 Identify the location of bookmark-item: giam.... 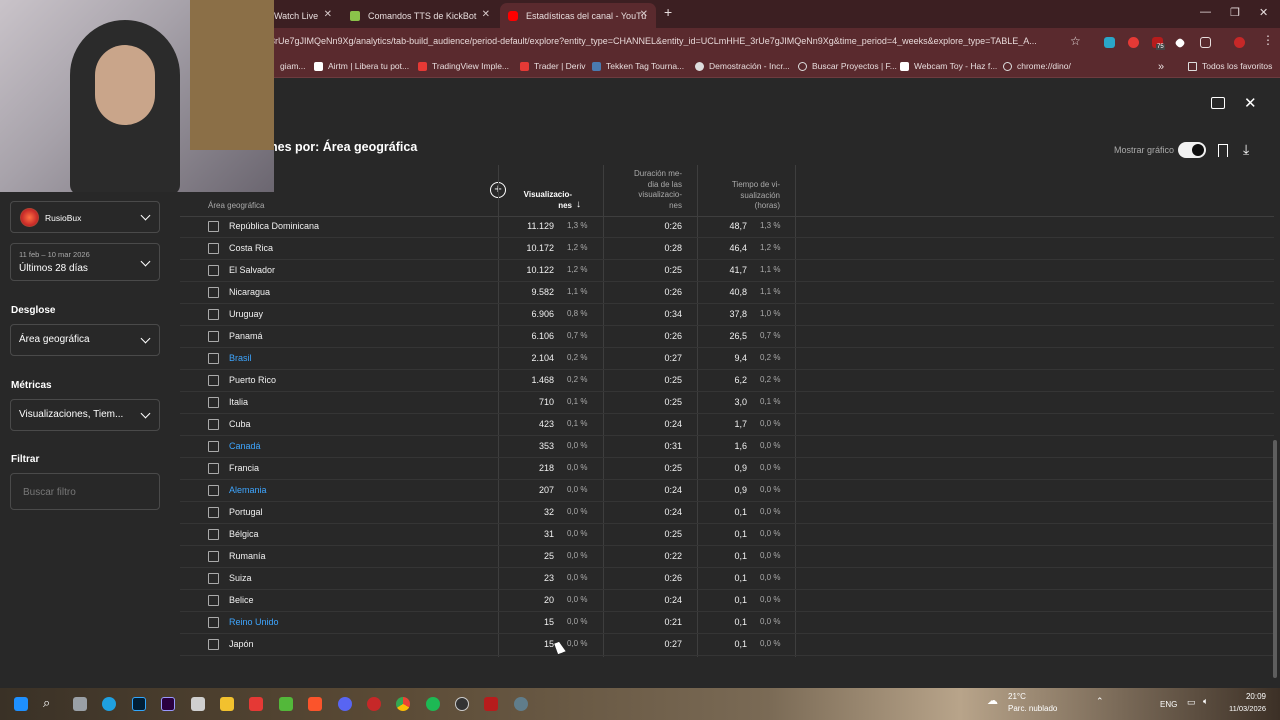
(293, 66).